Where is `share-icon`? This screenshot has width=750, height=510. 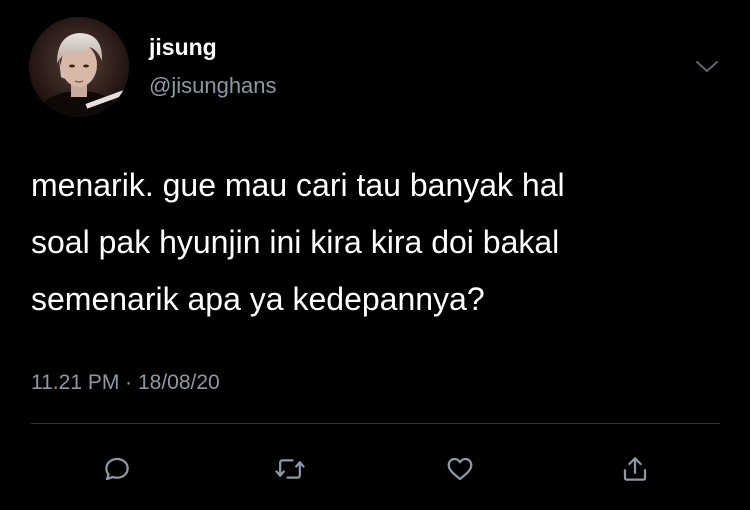 share-icon is located at coordinates (635, 469).